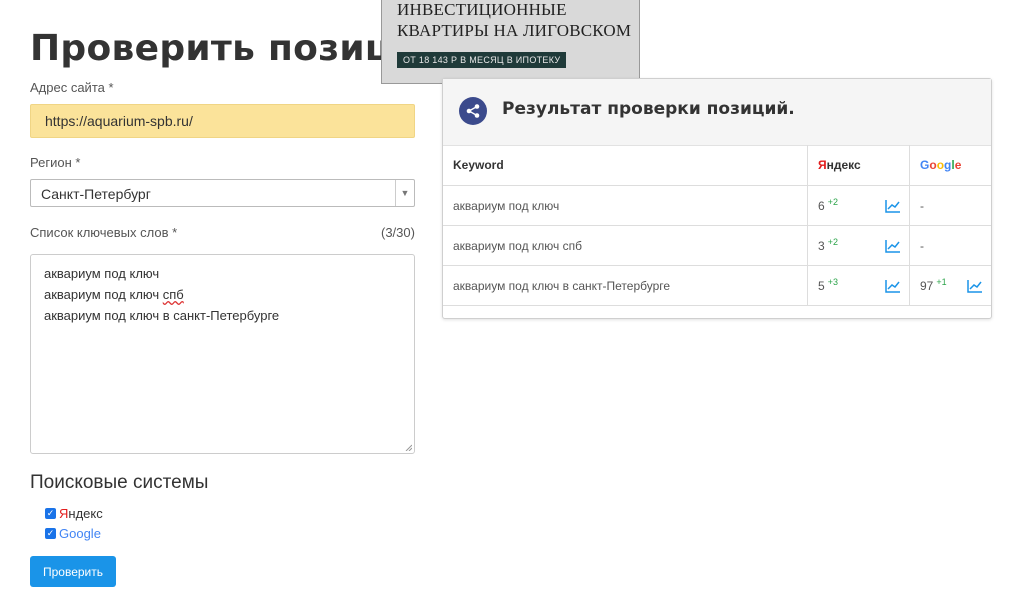 Image resolution: width=1024 pixels, height=600 pixels. Describe the element at coordinates (80, 533) in the screenshot. I see `google-label: Google` at that location.